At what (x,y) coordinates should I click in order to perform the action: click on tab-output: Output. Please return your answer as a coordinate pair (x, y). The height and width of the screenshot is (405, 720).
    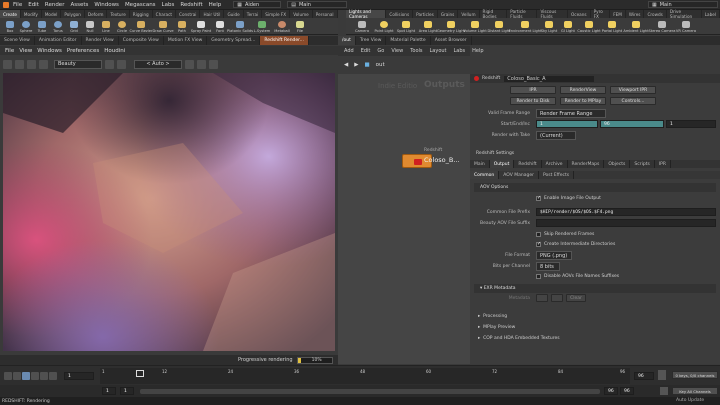
    Looking at the image, I should click on (502, 164).